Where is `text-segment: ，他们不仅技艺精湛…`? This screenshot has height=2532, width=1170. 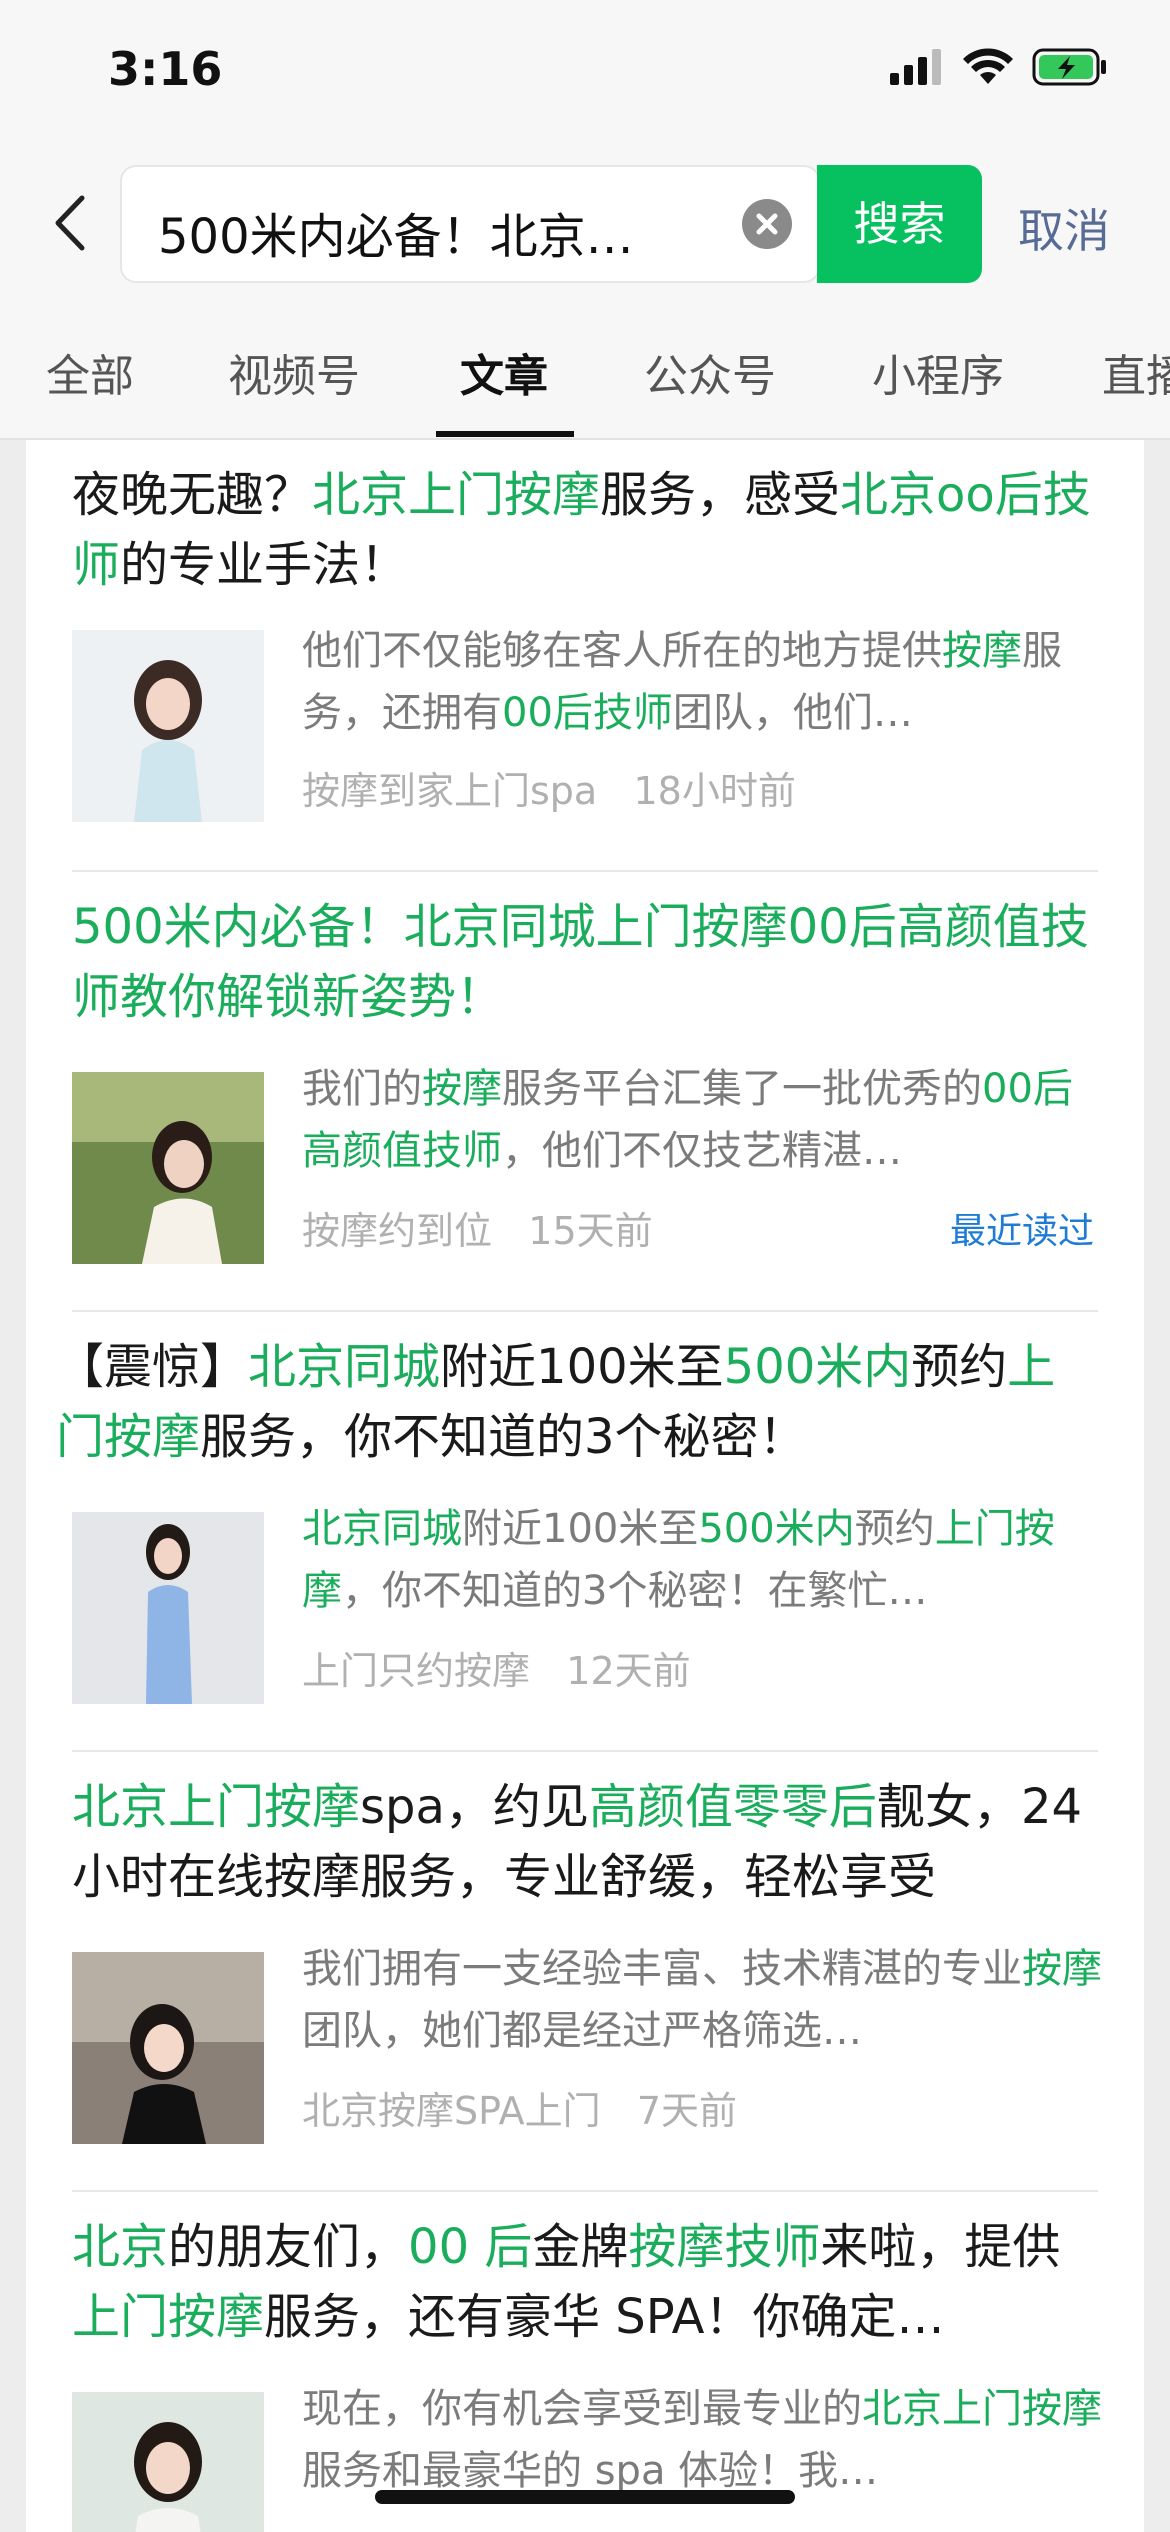
text-segment: ，他们不仅技艺精湛… is located at coordinates (702, 1151).